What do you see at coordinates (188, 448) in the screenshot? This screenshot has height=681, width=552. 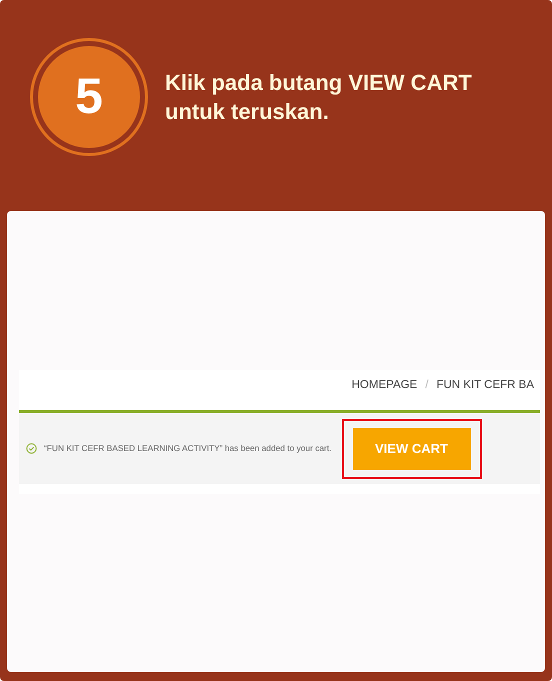 I see `notice-message: “FUN KIT CEFR BASED LEARNING ACTIVITY” has been added to your cart.` at bounding box center [188, 448].